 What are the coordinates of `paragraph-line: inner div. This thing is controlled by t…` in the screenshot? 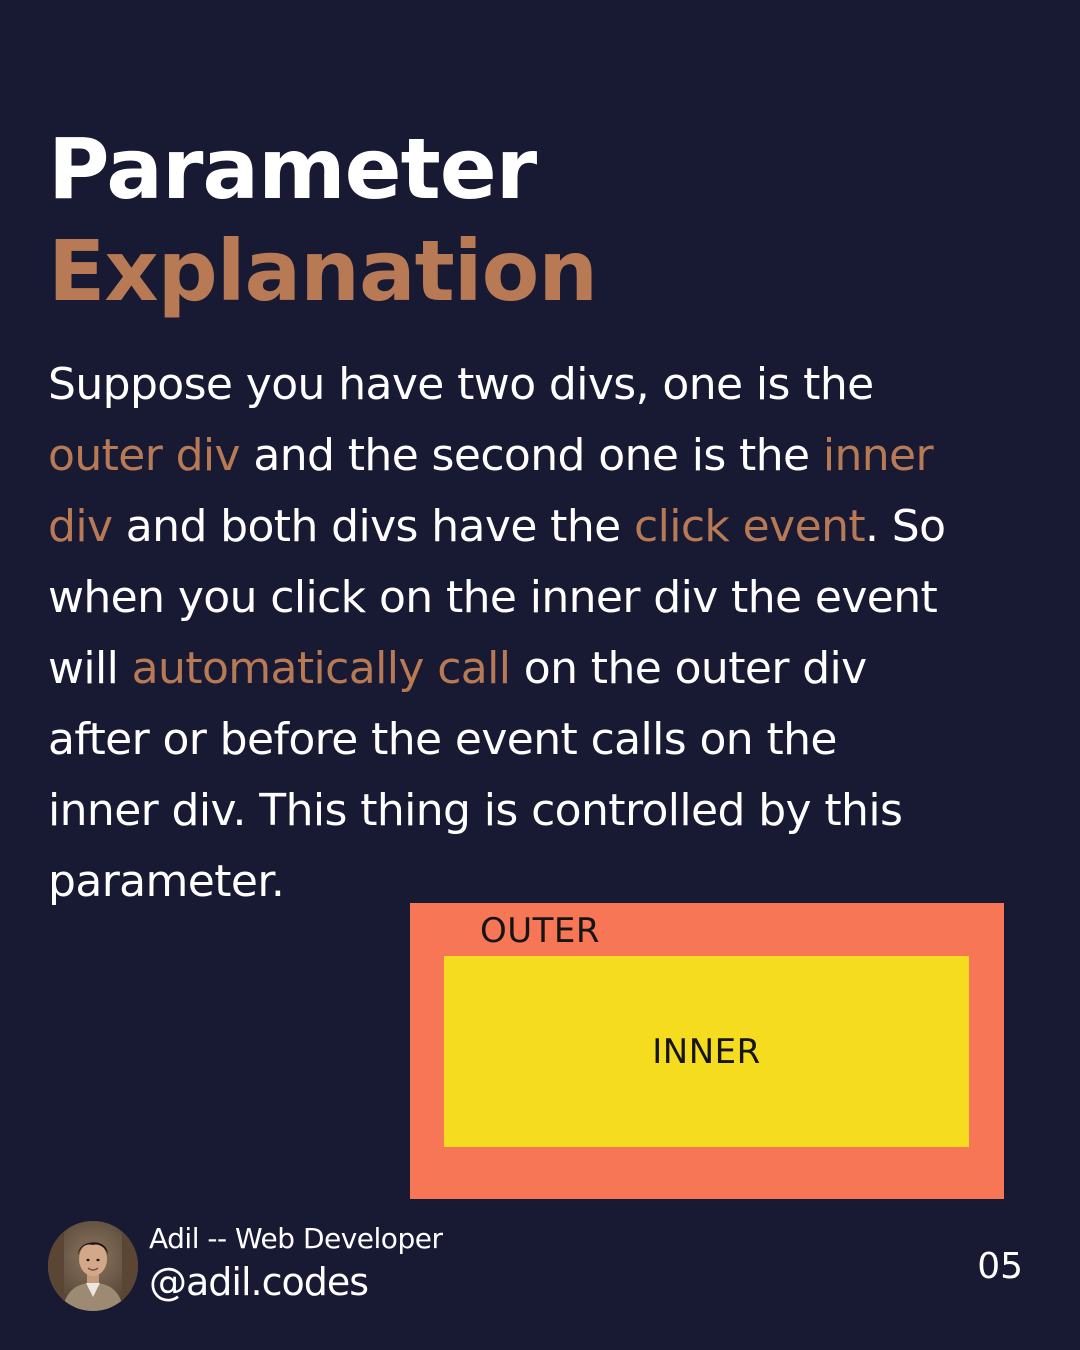 It's located at (528, 810).